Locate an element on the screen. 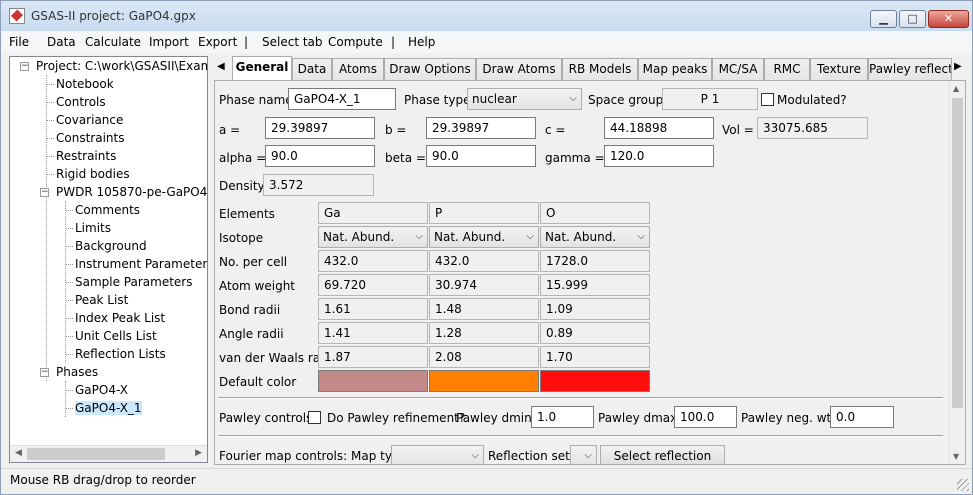  tab-map-peaks: Map peaks is located at coordinates (675, 69).